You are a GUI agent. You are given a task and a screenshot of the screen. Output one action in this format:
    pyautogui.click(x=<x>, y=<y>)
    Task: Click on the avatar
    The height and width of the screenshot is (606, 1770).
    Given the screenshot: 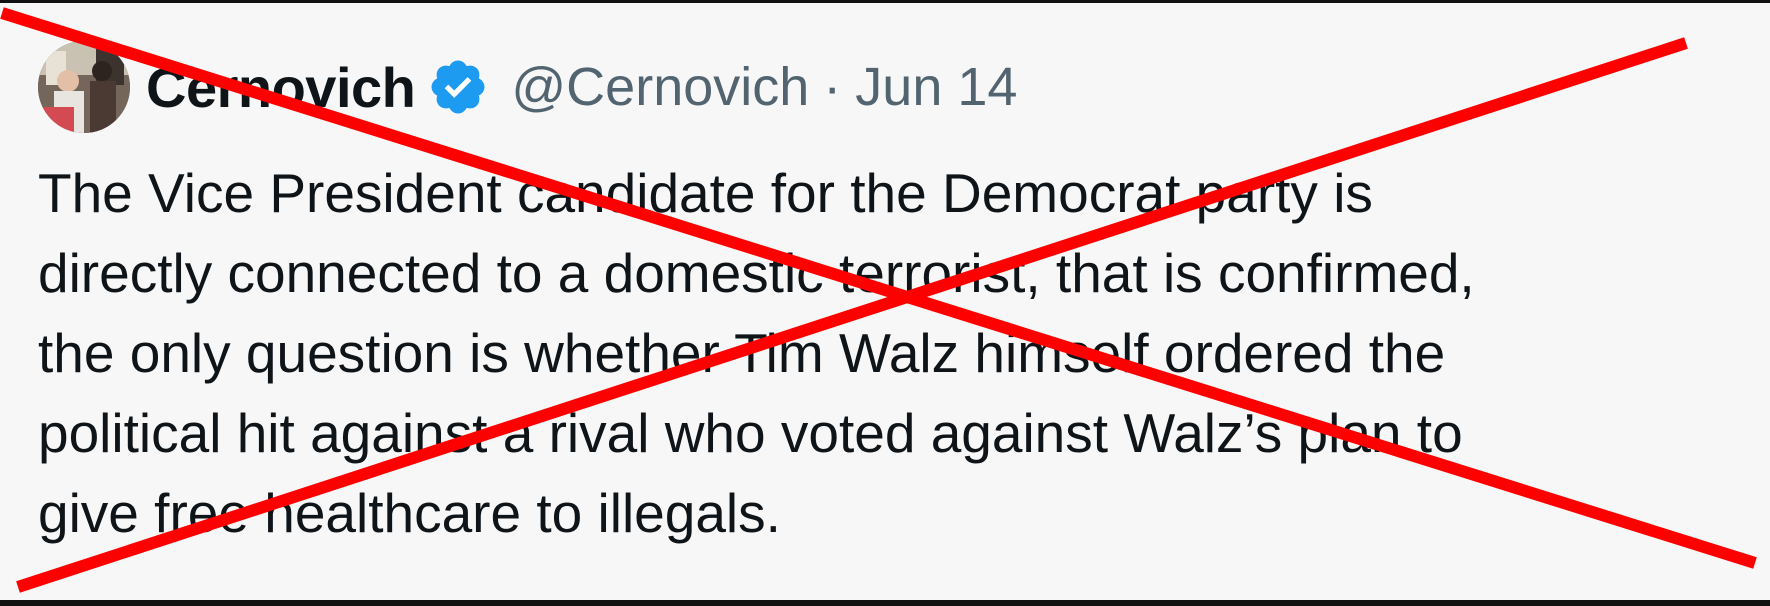 What is the action you would take?
    pyautogui.click(x=84, y=87)
    